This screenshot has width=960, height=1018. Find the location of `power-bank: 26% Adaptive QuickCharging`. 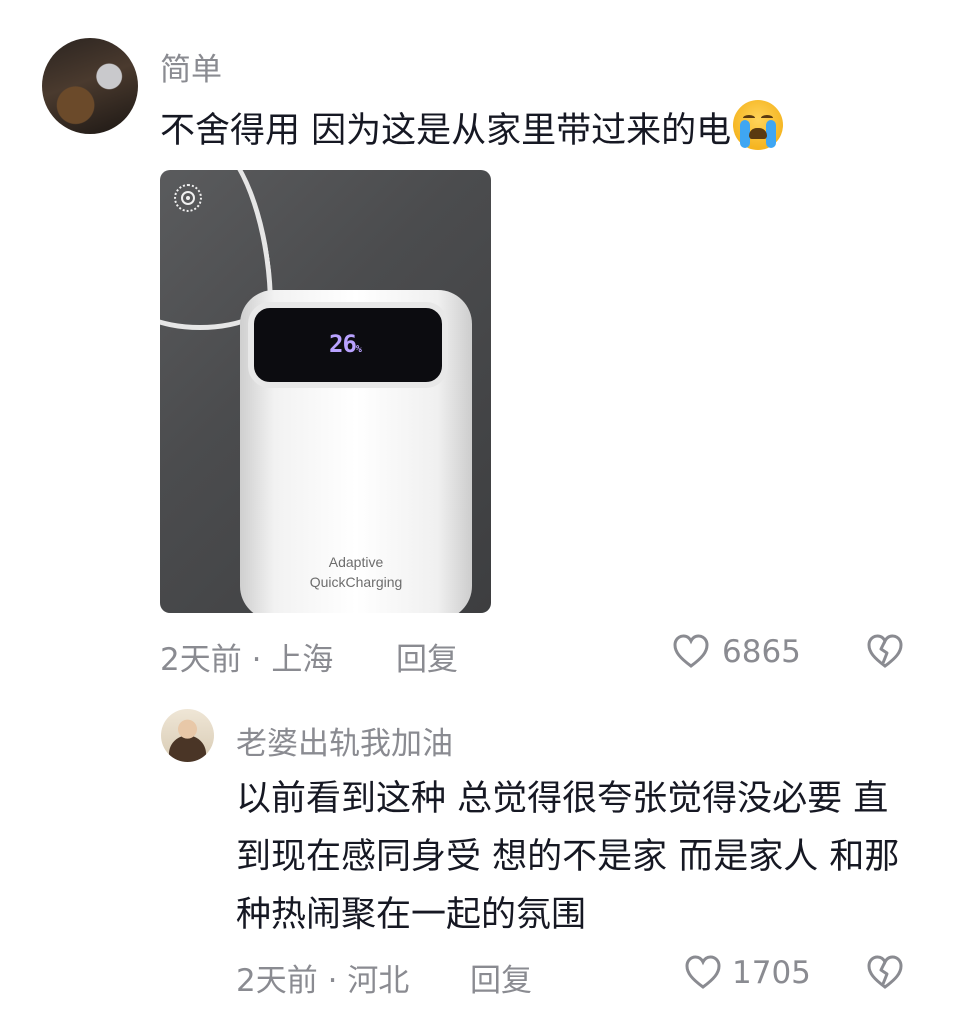

power-bank: 26% Adaptive QuickCharging is located at coordinates (356, 451).